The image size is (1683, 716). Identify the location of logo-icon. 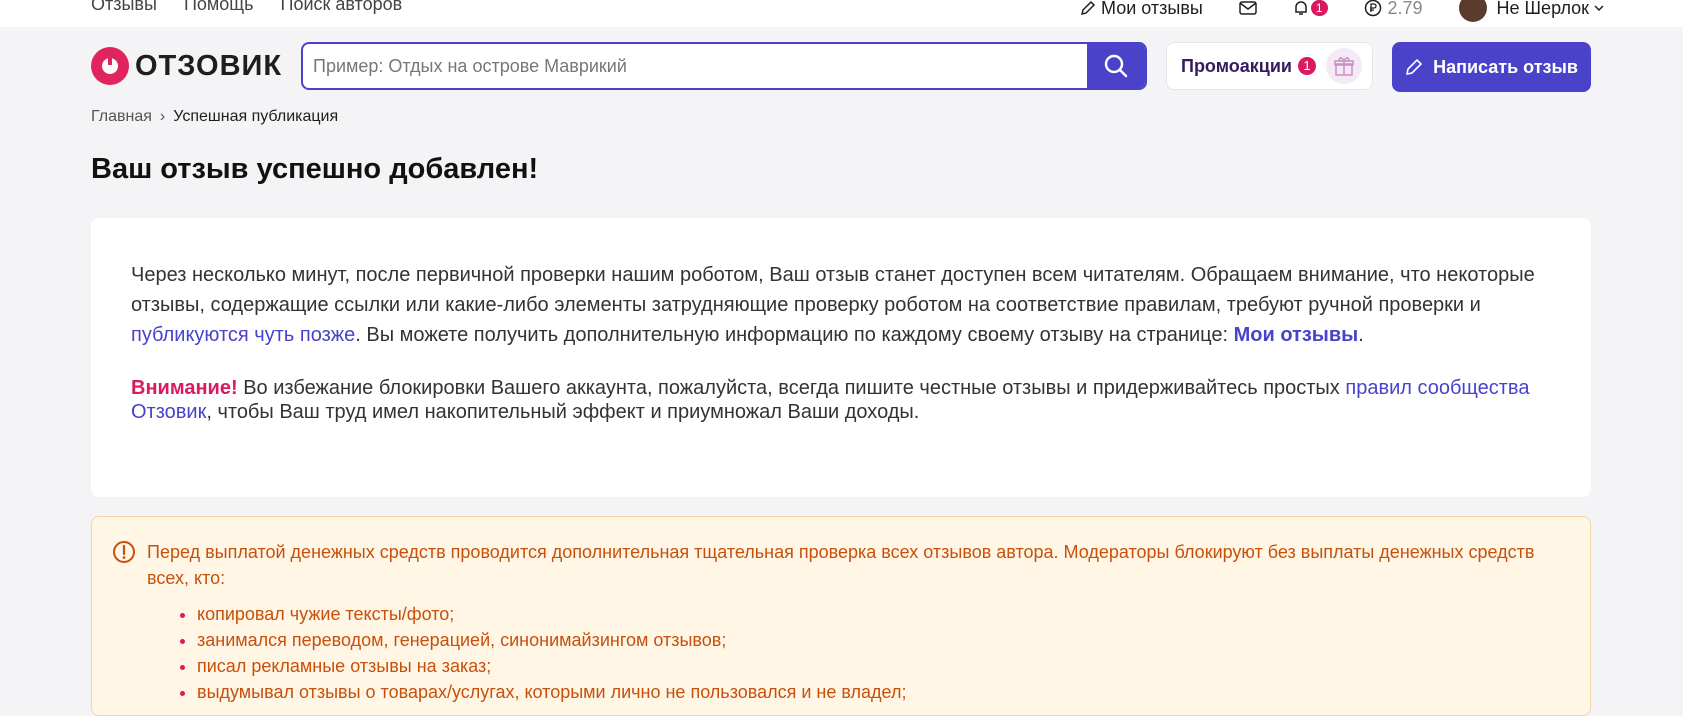
(110, 66).